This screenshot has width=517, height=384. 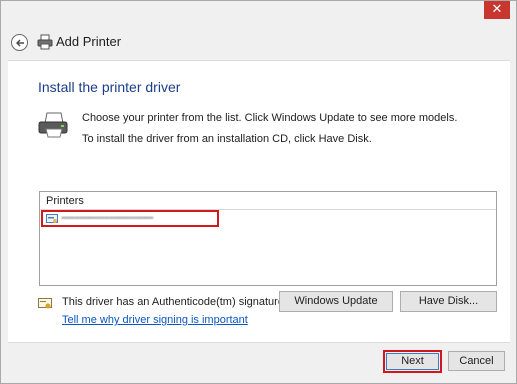 I want to click on printers-list-header: Printers, so click(x=268, y=201).